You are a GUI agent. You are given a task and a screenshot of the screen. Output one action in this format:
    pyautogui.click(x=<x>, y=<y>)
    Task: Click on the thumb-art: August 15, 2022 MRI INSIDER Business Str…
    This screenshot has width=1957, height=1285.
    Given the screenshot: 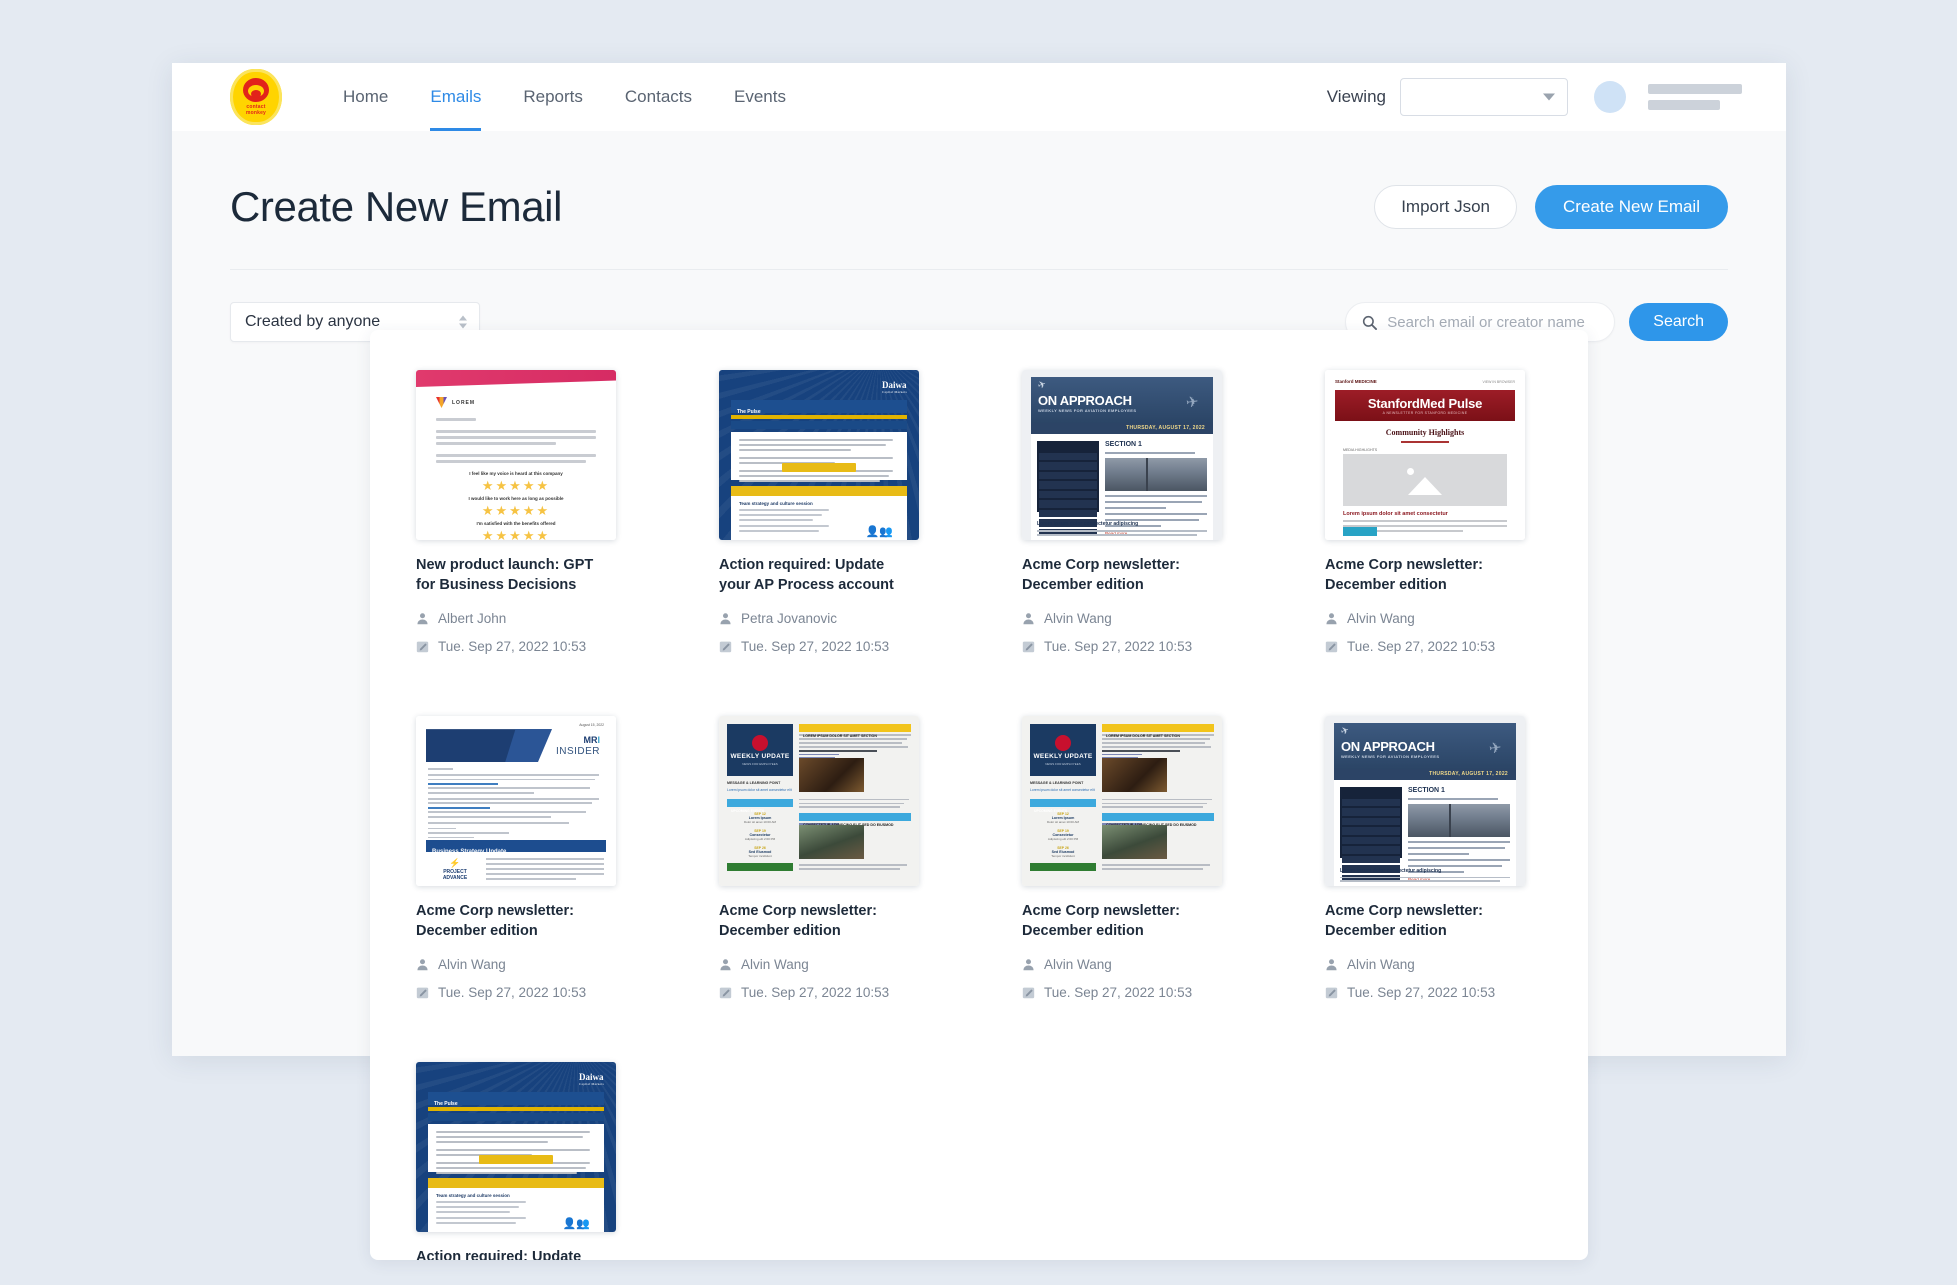 What is the action you would take?
    pyautogui.click(x=516, y=801)
    